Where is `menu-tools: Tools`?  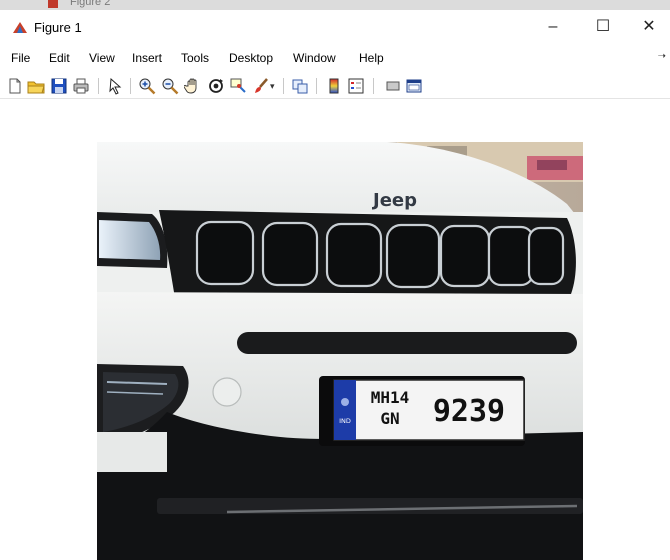
menu-tools: Tools is located at coordinates (195, 58).